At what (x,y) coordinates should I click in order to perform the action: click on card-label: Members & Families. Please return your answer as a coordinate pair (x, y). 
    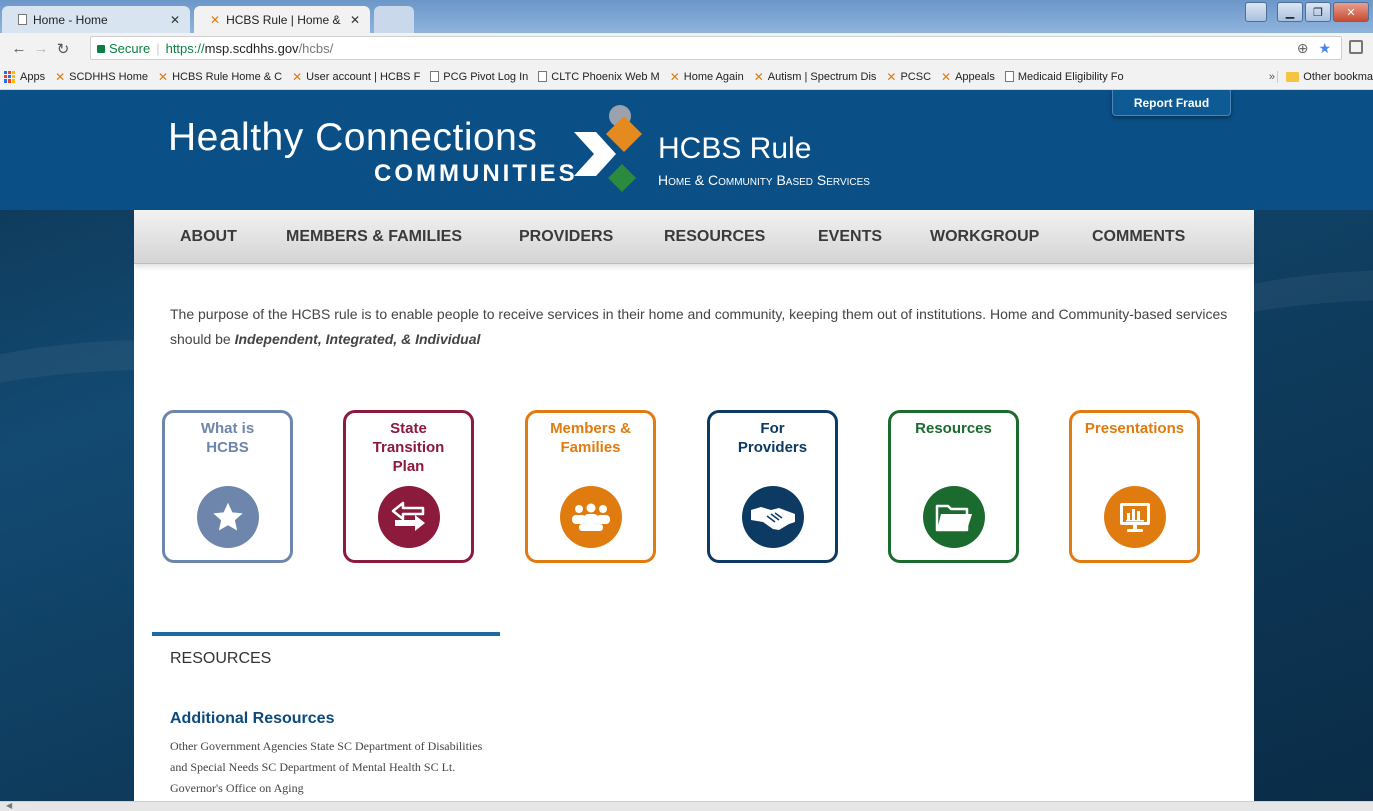
    Looking at the image, I should click on (590, 438).